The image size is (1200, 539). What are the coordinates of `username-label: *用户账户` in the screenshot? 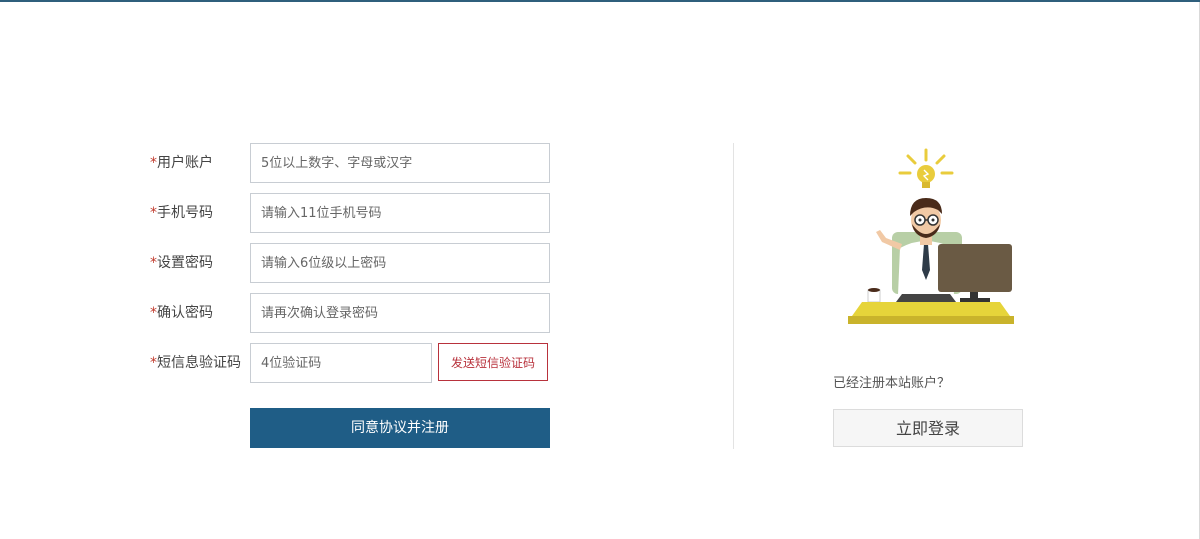 It's located at (181, 163).